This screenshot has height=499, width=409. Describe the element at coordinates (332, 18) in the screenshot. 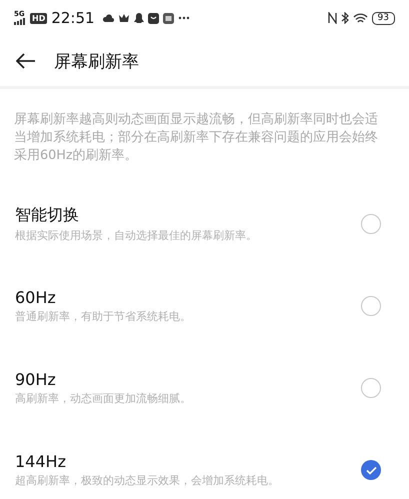

I see `nfc-icon` at that location.